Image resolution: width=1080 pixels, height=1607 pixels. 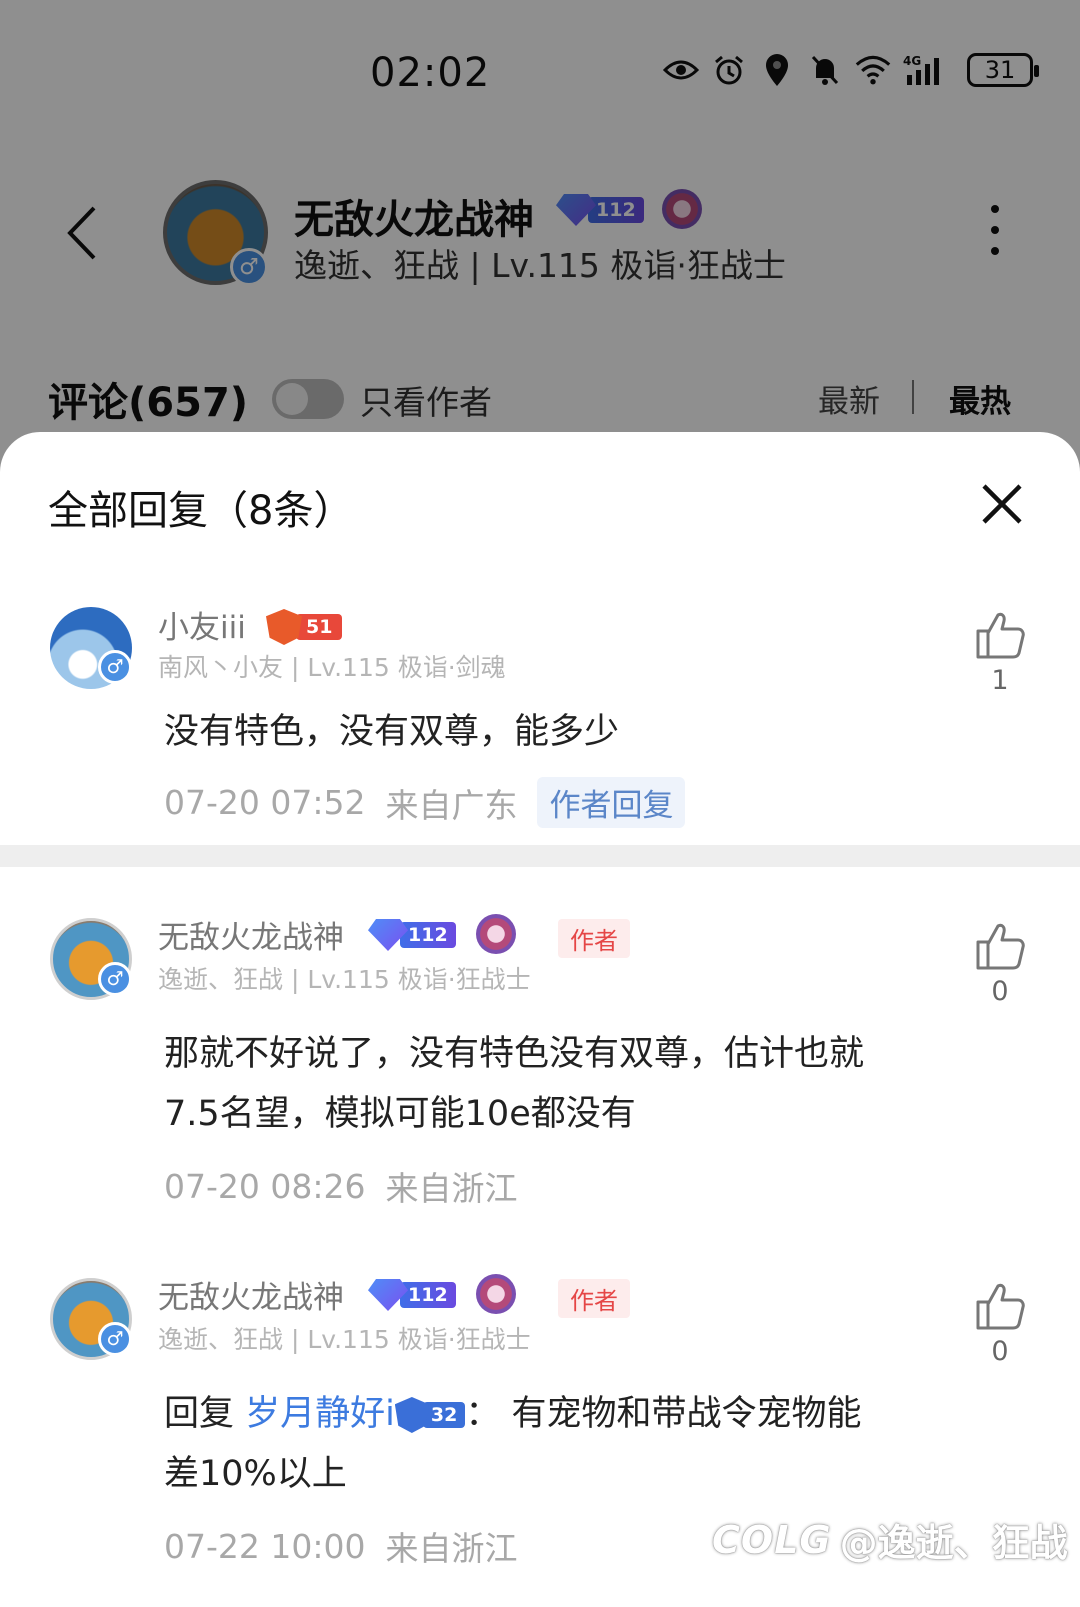 What do you see at coordinates (451, 805) in the screenshot?
I see `reply-location: 来自广东` at bounding box center [451, 805].